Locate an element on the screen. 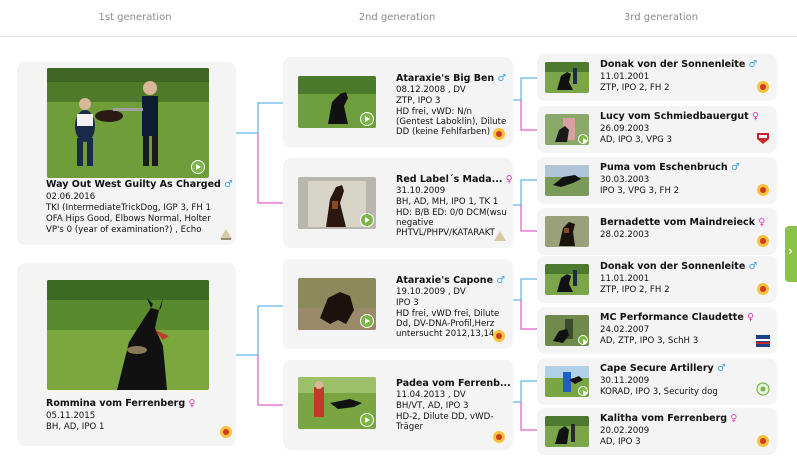 This screenshot has width=797, height=462. gen2-name-2: Red Label´s Mada... ♀ is located at coordinates (454, 179).